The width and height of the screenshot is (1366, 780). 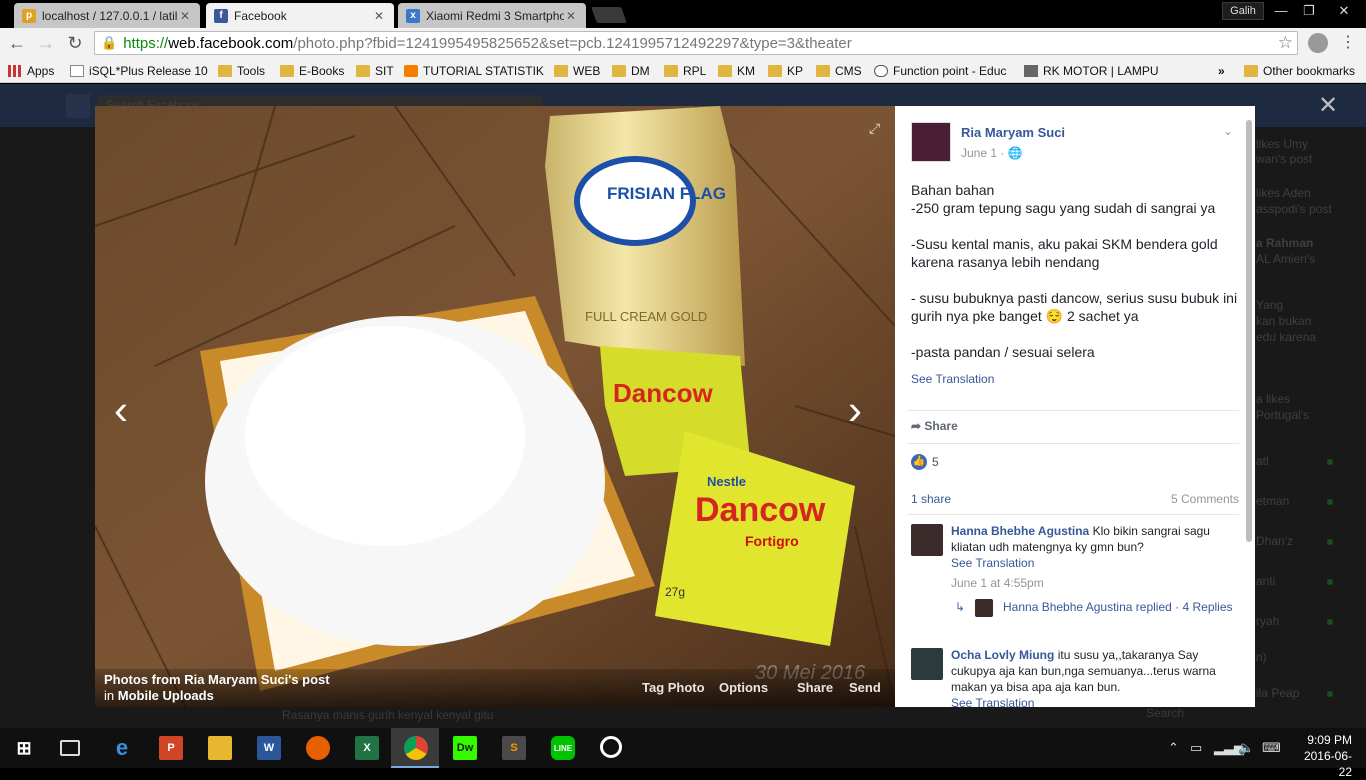 I want to click on sublime-icon: S, so click(x=514, y=748).